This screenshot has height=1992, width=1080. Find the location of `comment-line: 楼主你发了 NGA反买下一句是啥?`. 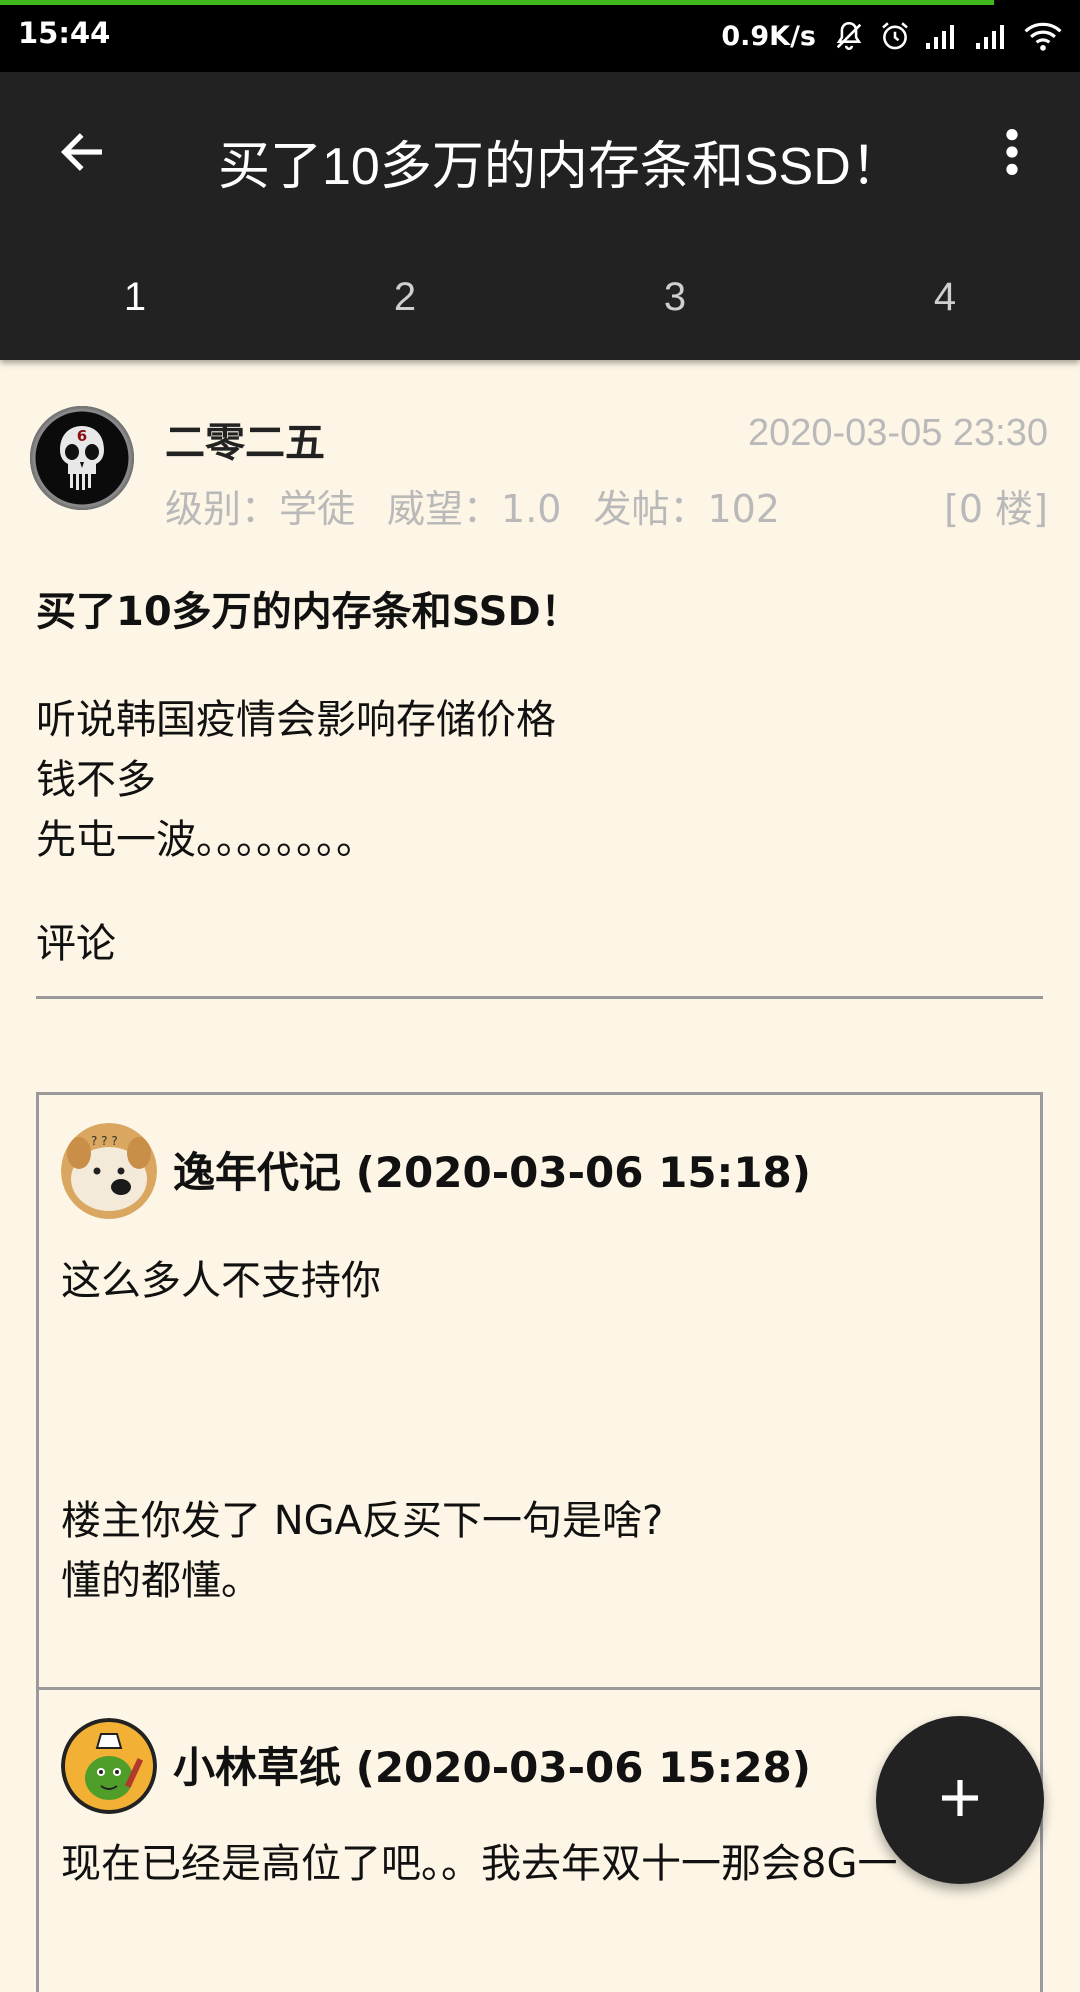

comment-line: 楼主你发了 NGA反买下一句是啥? is located at coordinates (362, 1521).